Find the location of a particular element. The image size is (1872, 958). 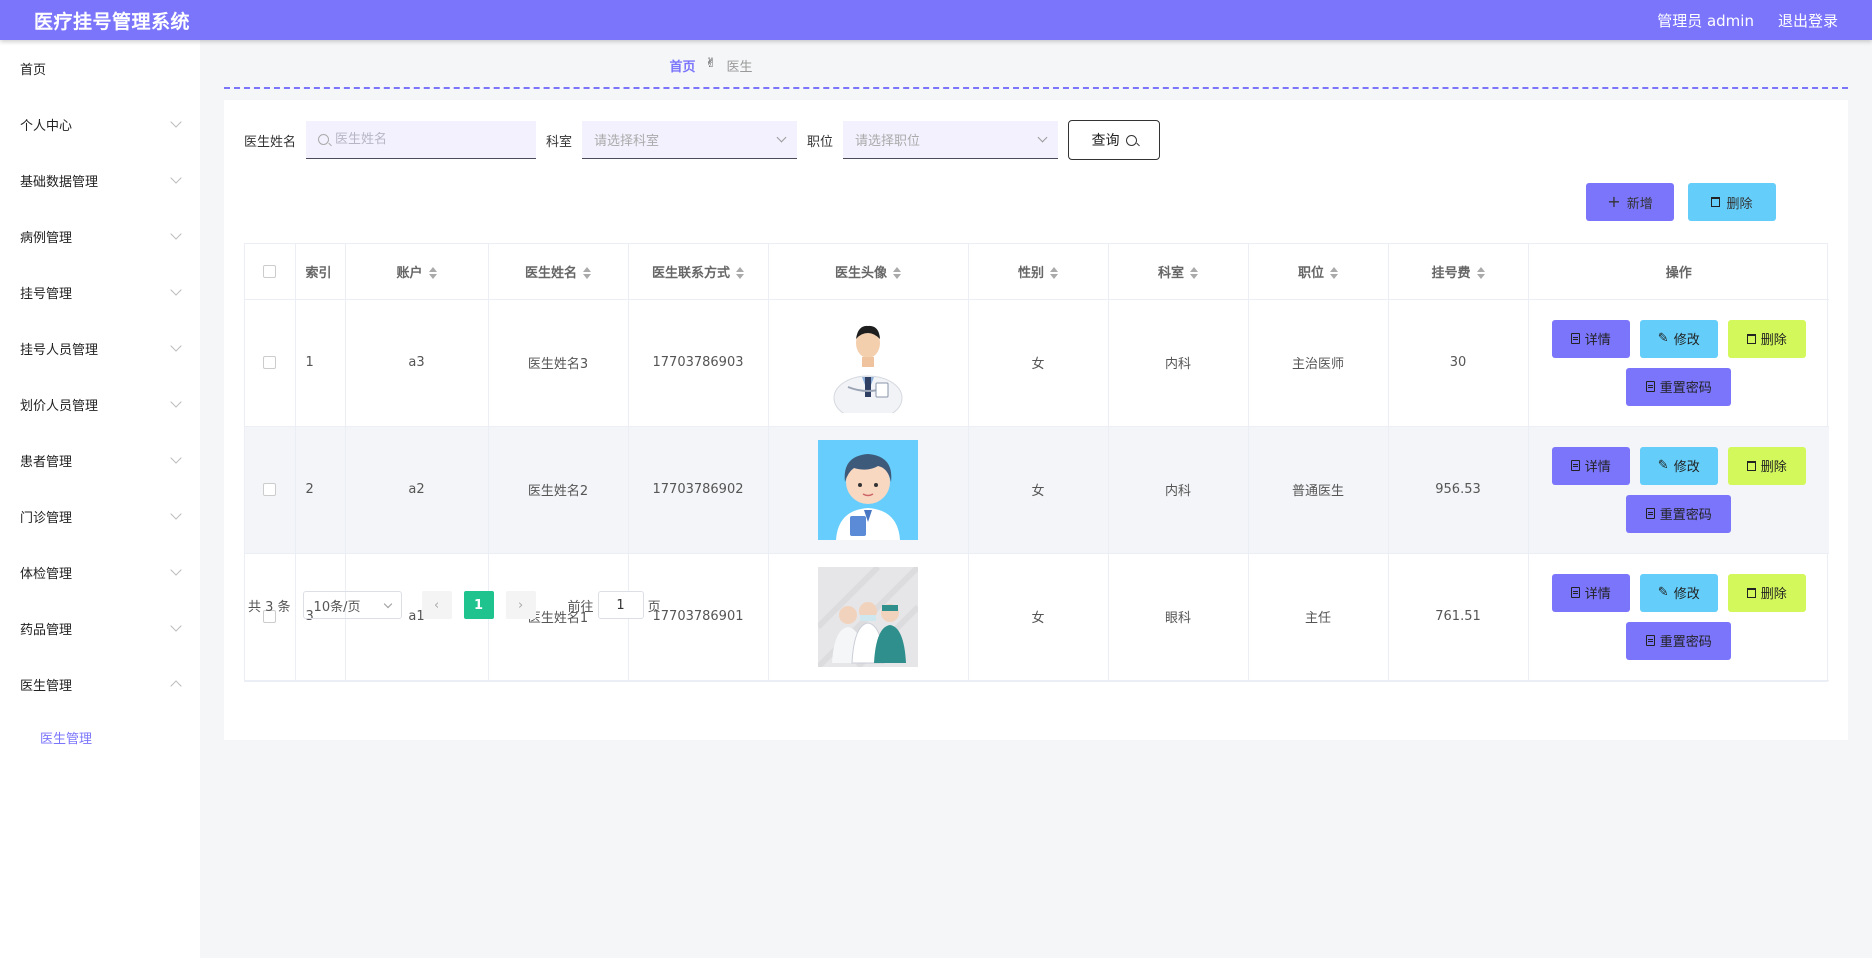

header-avatar: 医生头像 is located at coordinates (868, 272).